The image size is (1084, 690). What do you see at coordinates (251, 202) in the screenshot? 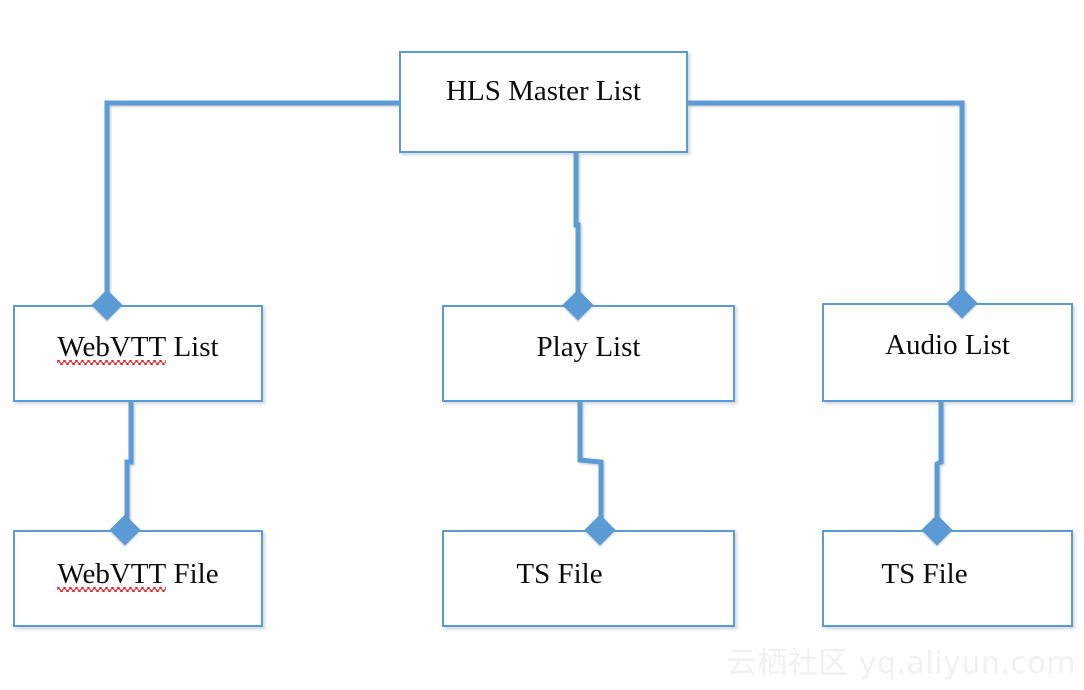
I see `edge-master-to-webvtt-list` at bounding box center [251, 202].